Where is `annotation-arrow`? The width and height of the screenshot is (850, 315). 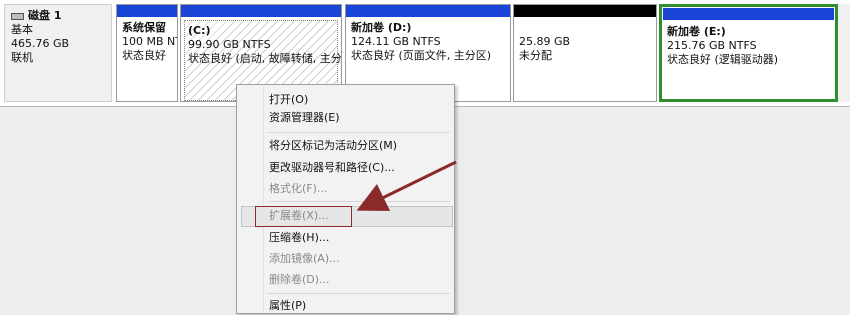 annotation-arrow is located at coordinates (406, 185).